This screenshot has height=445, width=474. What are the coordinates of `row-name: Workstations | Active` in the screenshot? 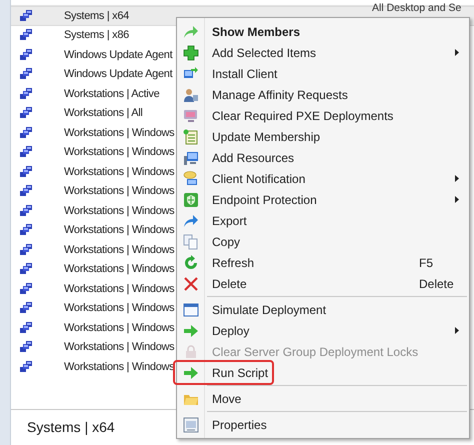 It's located at (112, 94).